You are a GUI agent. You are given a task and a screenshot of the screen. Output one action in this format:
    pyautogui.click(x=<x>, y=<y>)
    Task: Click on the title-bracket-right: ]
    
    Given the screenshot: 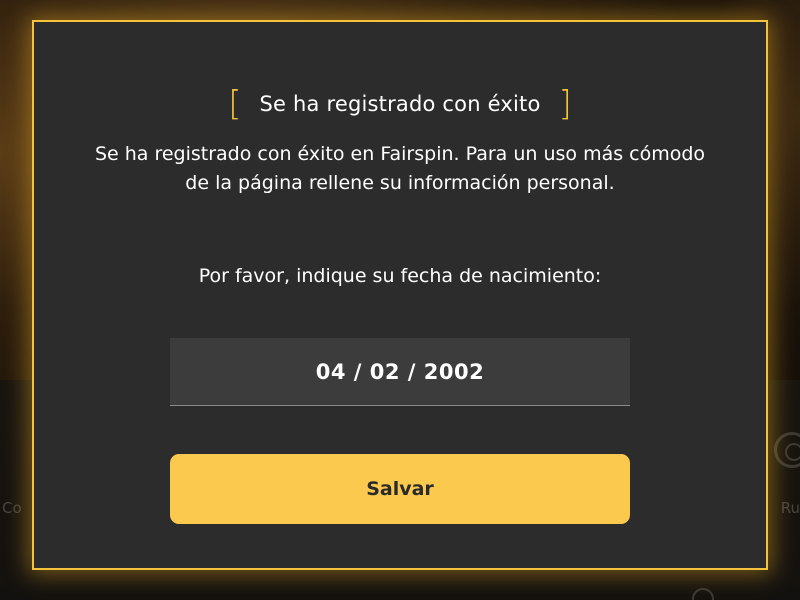 What is the action you would take?
    pyautogui.click(x=565, y=104)
    